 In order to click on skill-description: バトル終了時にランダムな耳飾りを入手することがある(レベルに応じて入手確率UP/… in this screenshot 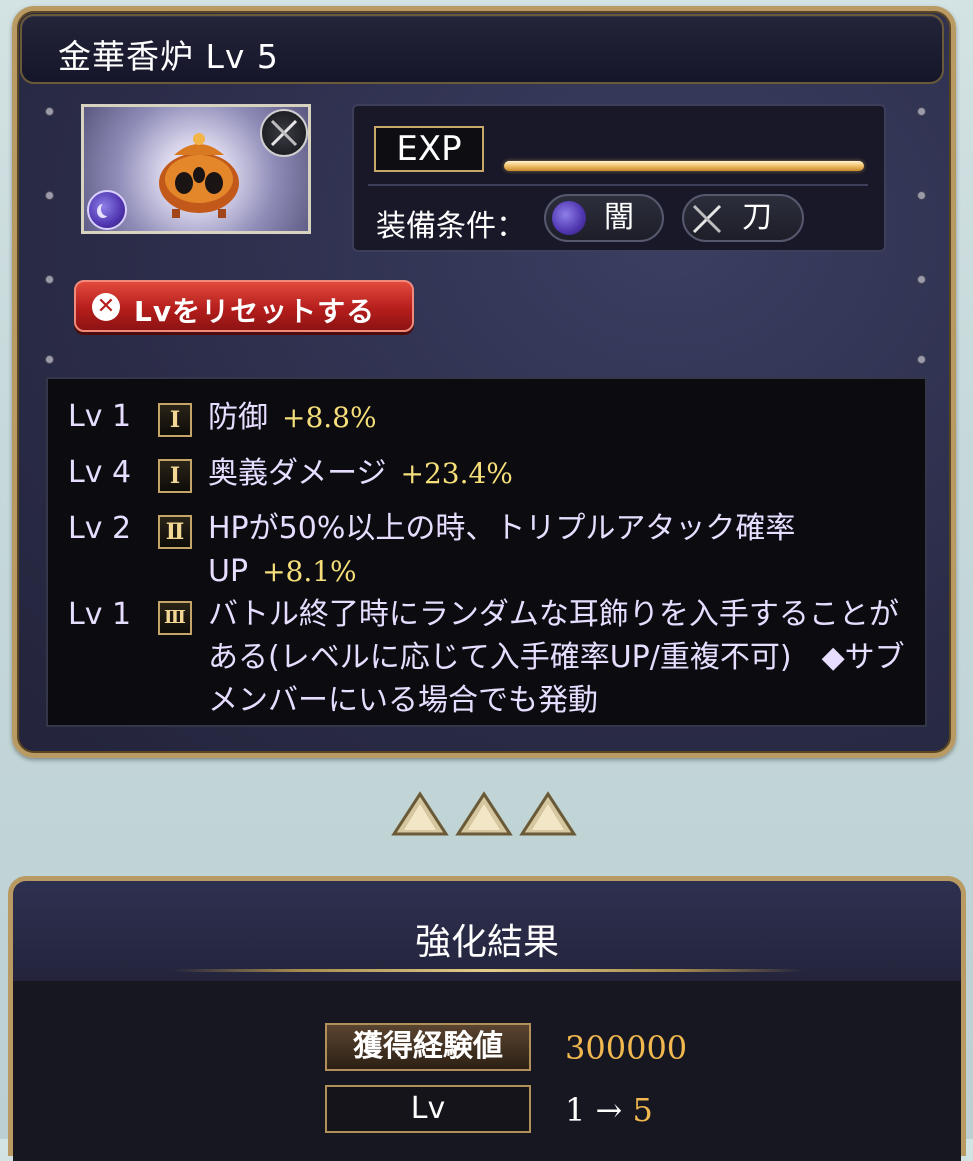, I will do `click(556, 657)`.